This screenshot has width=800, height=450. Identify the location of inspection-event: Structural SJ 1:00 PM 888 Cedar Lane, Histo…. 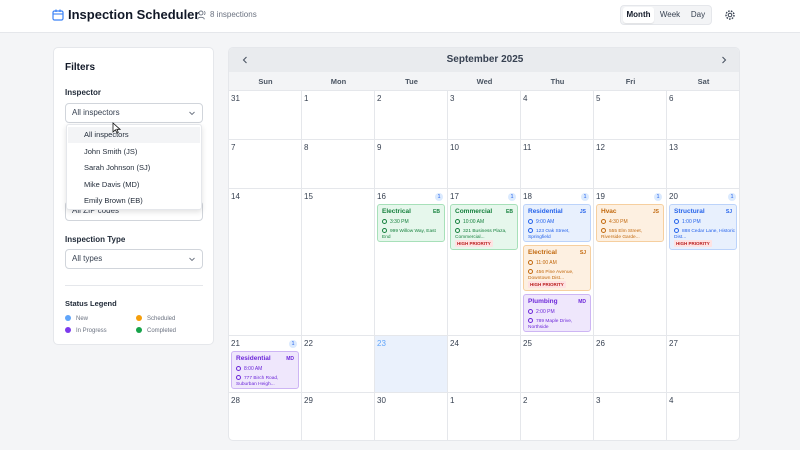
(703, 227).